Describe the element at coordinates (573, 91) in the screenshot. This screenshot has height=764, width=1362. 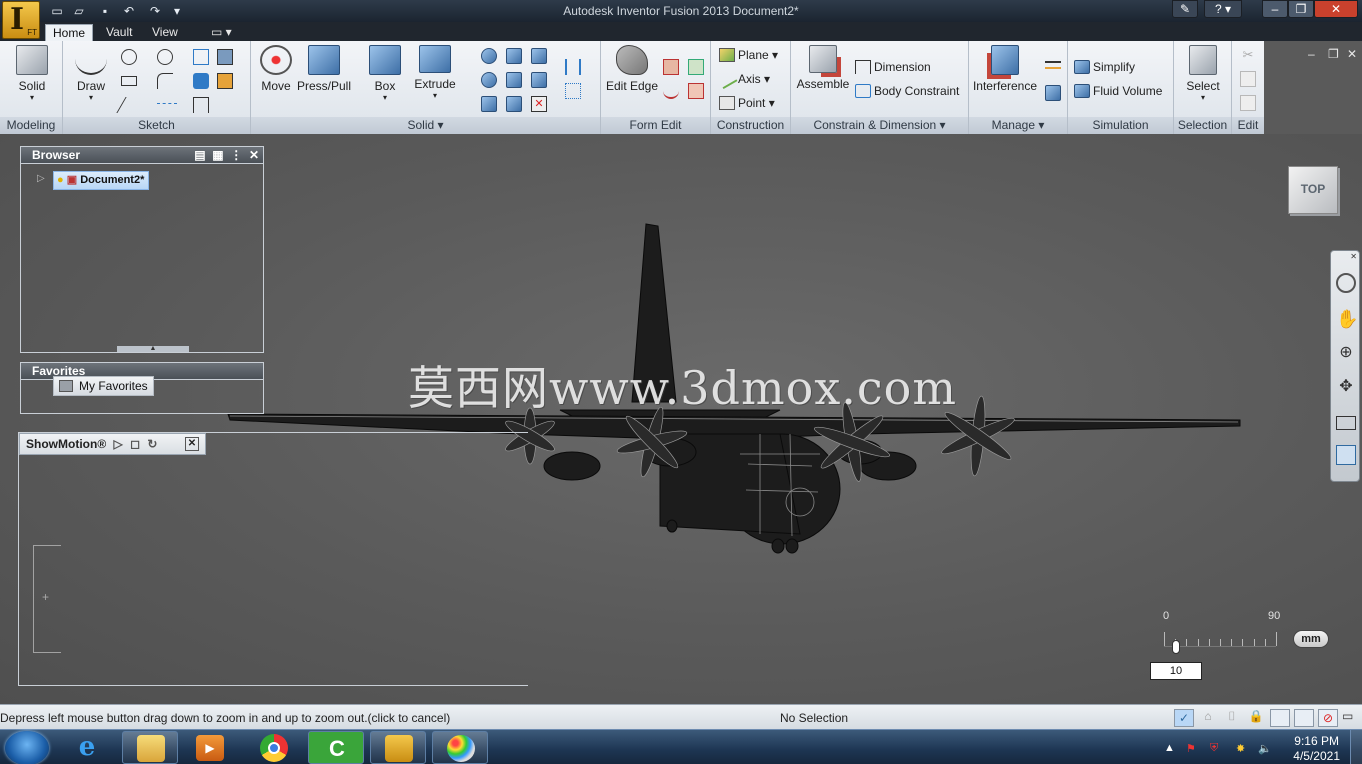
I see `pattern-icon` at that location.